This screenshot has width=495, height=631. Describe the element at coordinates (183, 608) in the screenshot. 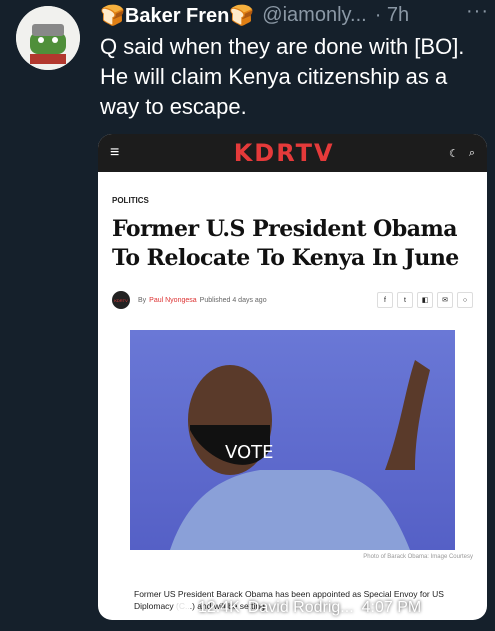

I see `views-icon` at that location.